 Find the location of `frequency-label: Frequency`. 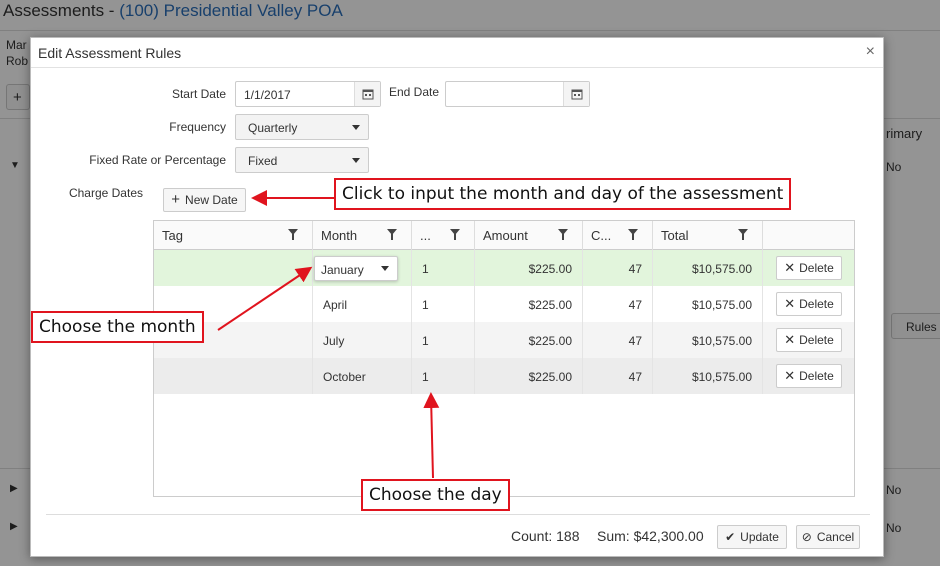

frequency-label: Frequency is located at coordinates (197, 127).